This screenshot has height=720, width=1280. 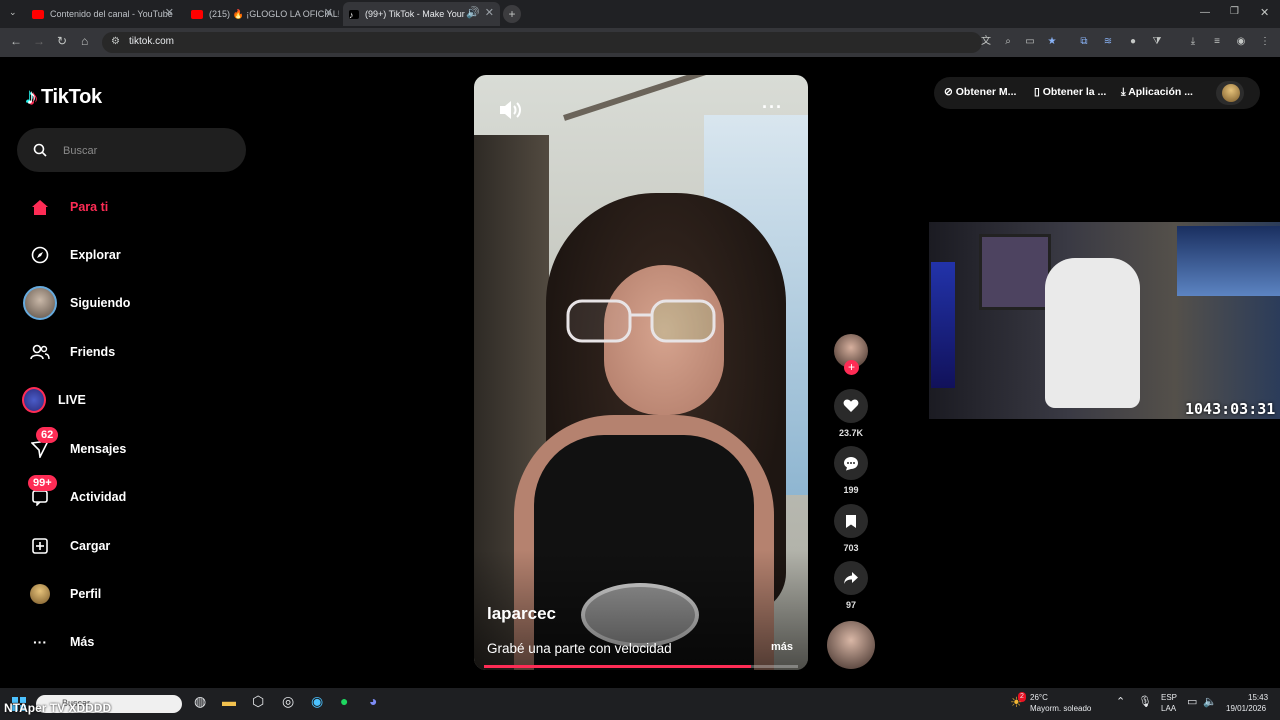 What do you see at coordinates (948, 92) in the screenshot?
I see `coin-icon: ⊘` at bounding box center [948, 92].